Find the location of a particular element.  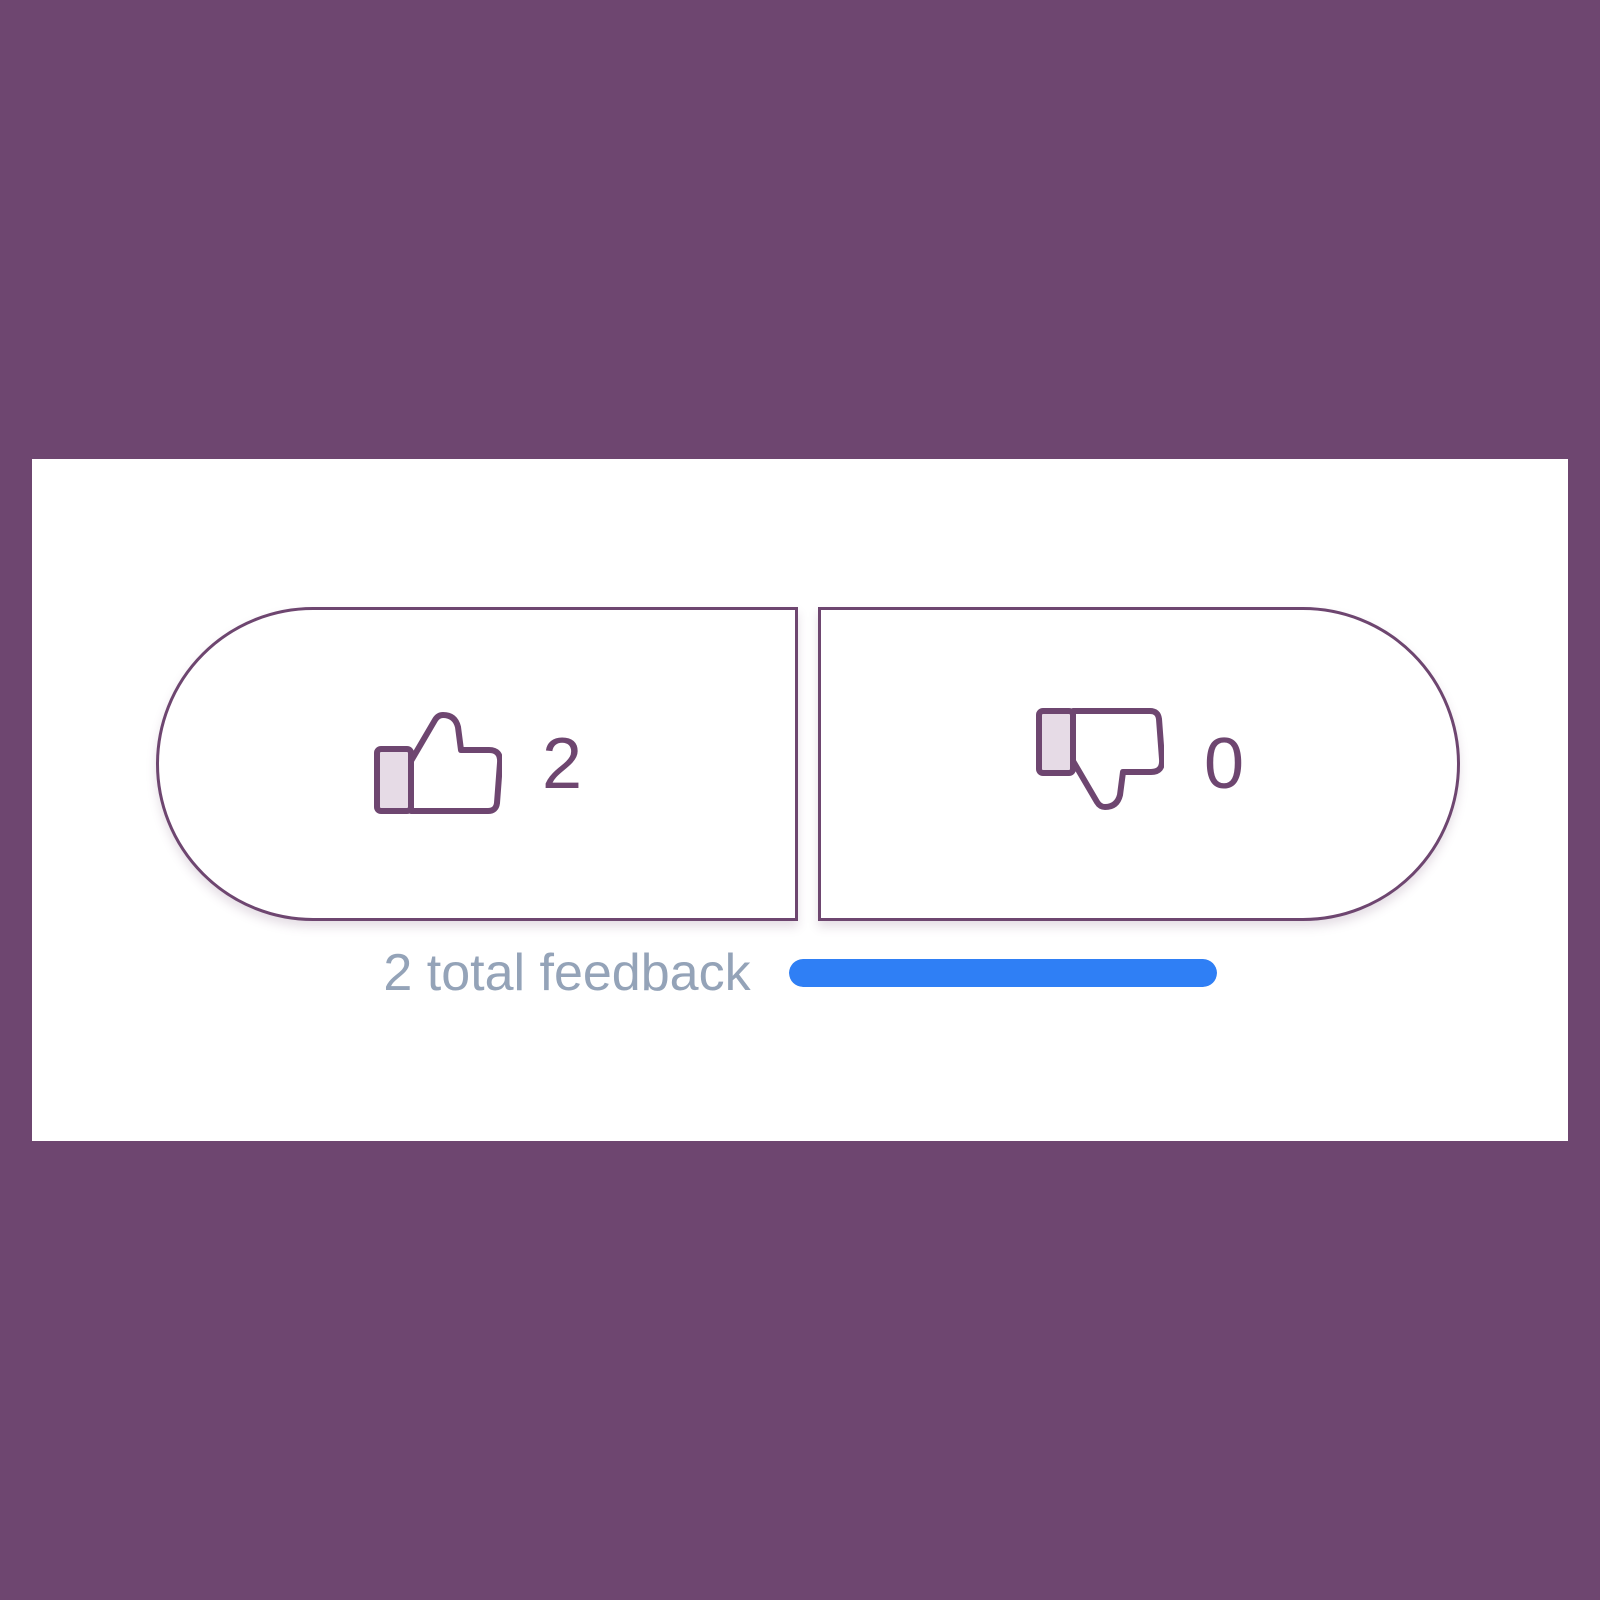

thumbs-up-count: 2 is located at coordinates (562, 764).